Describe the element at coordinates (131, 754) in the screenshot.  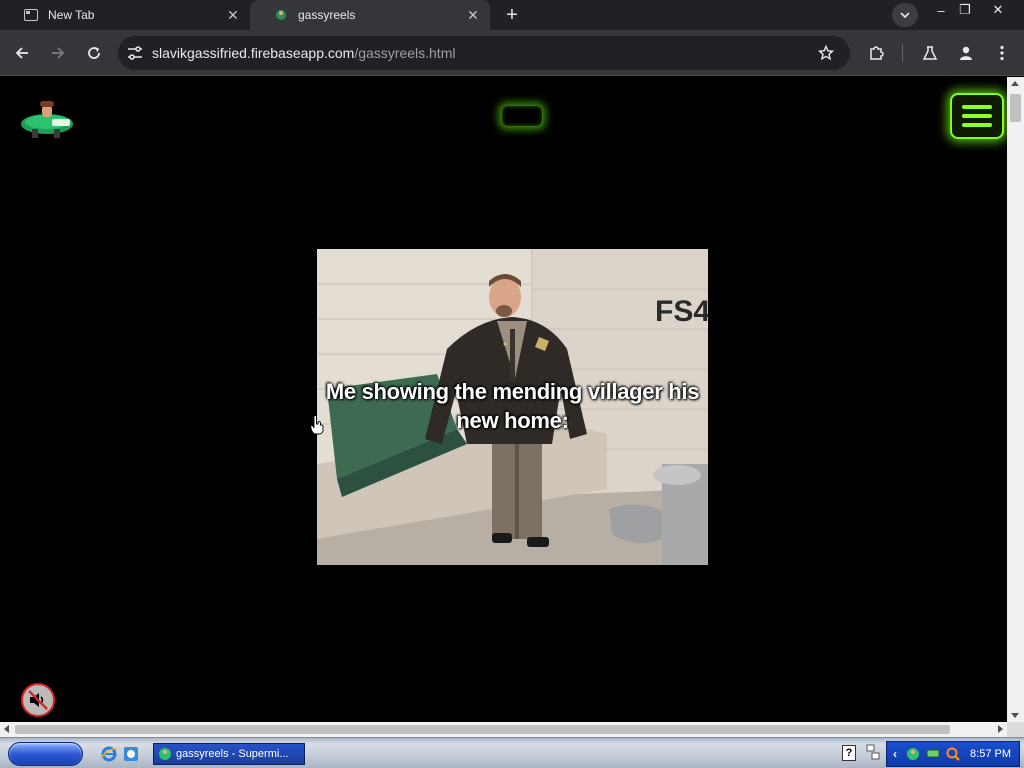
I see `quick-launch-app-icon` at that location.